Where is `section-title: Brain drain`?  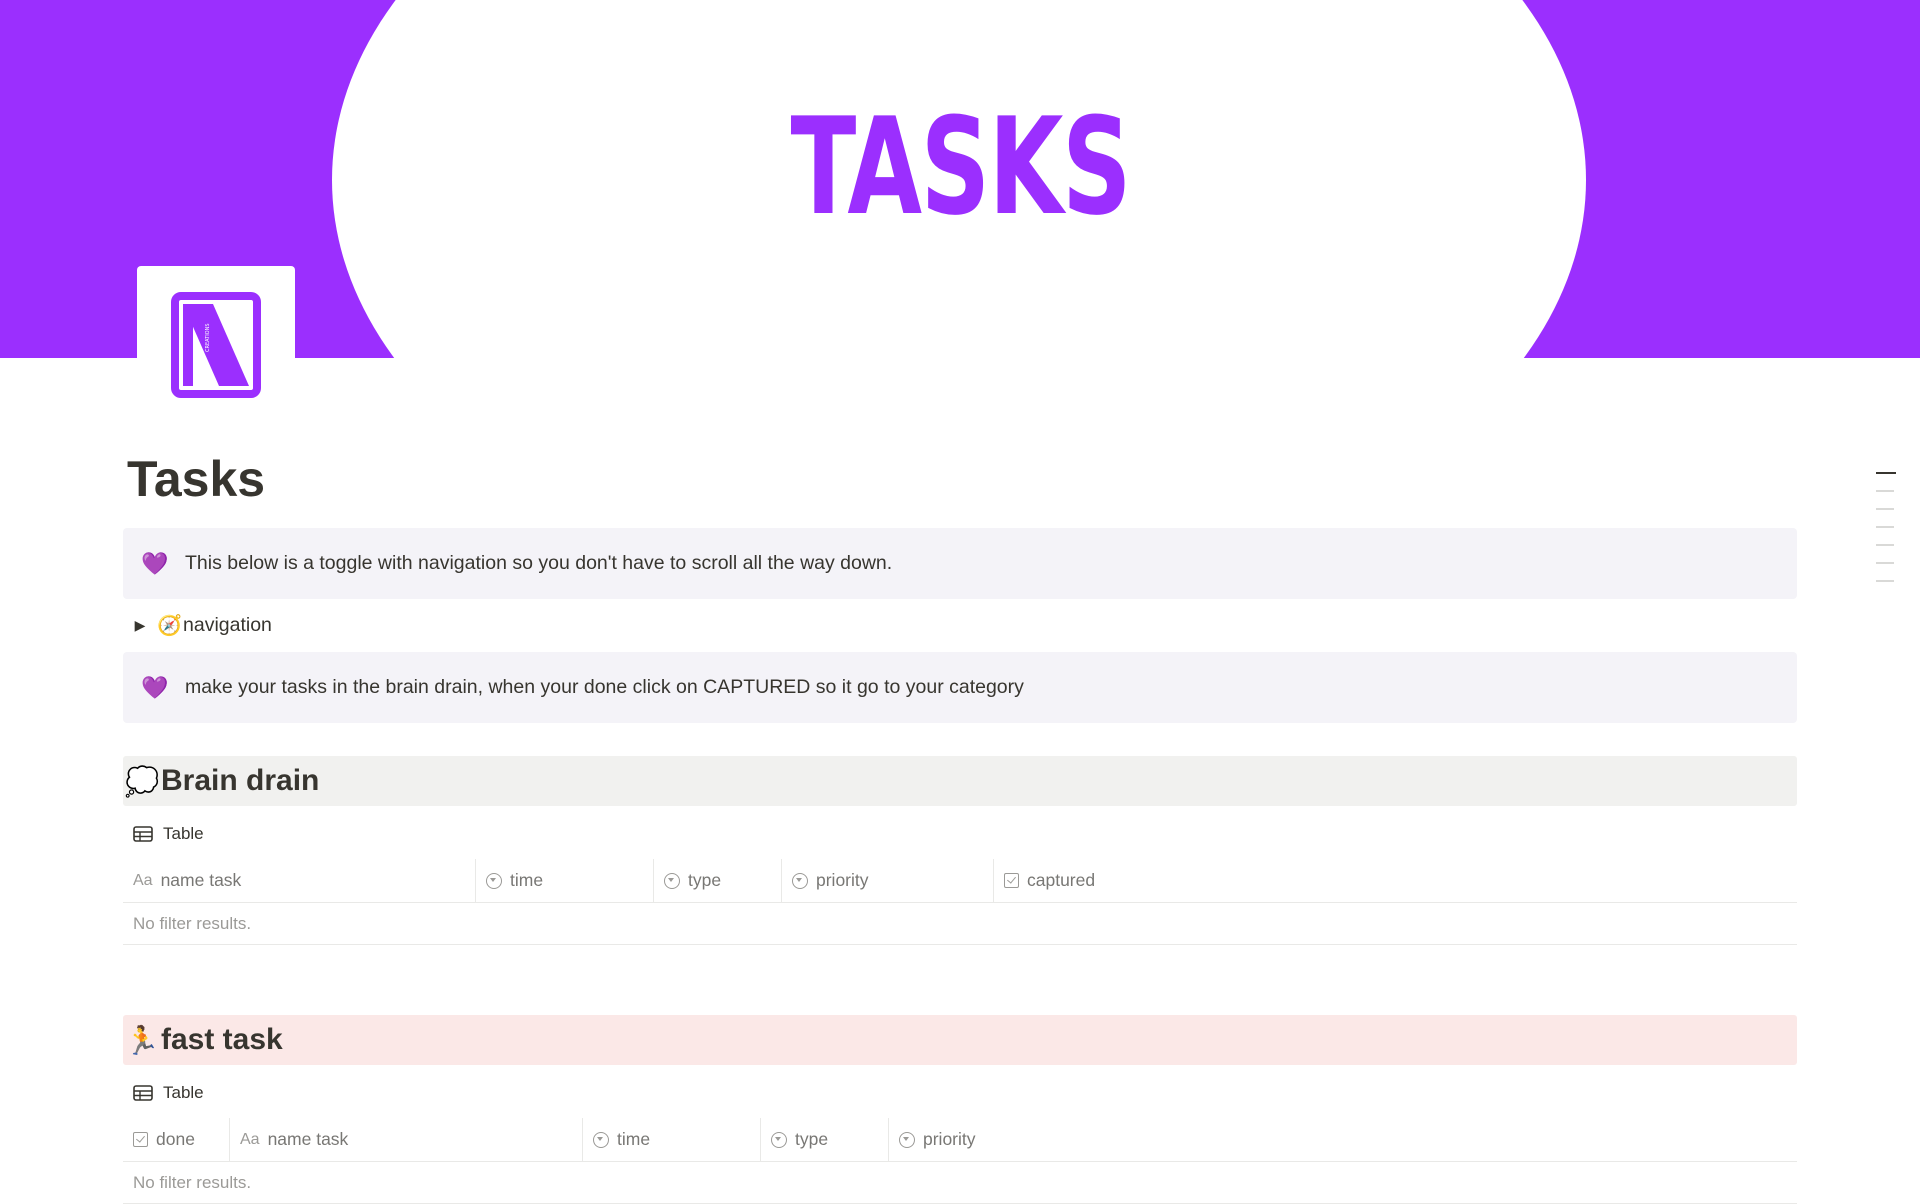
section-title: Brain drain is located at coordinates (240, 780).